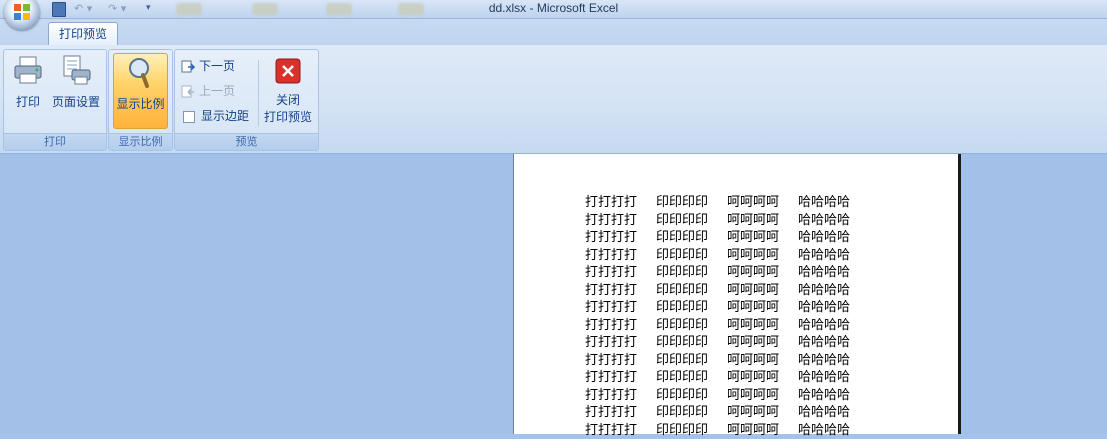  I want to click on print-group-label: 打印, so click(55, 141).